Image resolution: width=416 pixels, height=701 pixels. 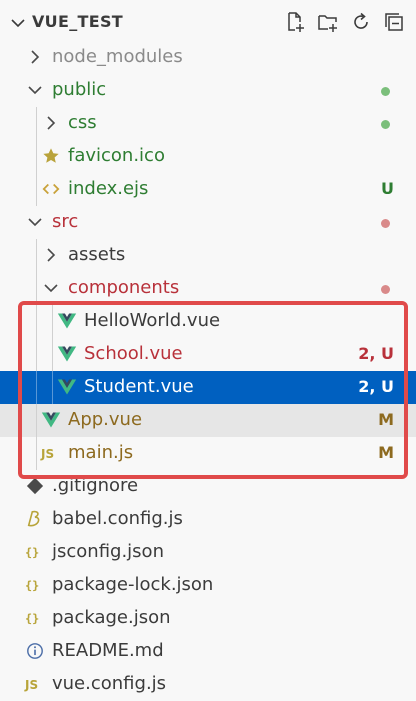 I want to click on tree-item-label: vue.config.js, so click(x=109, y=683).